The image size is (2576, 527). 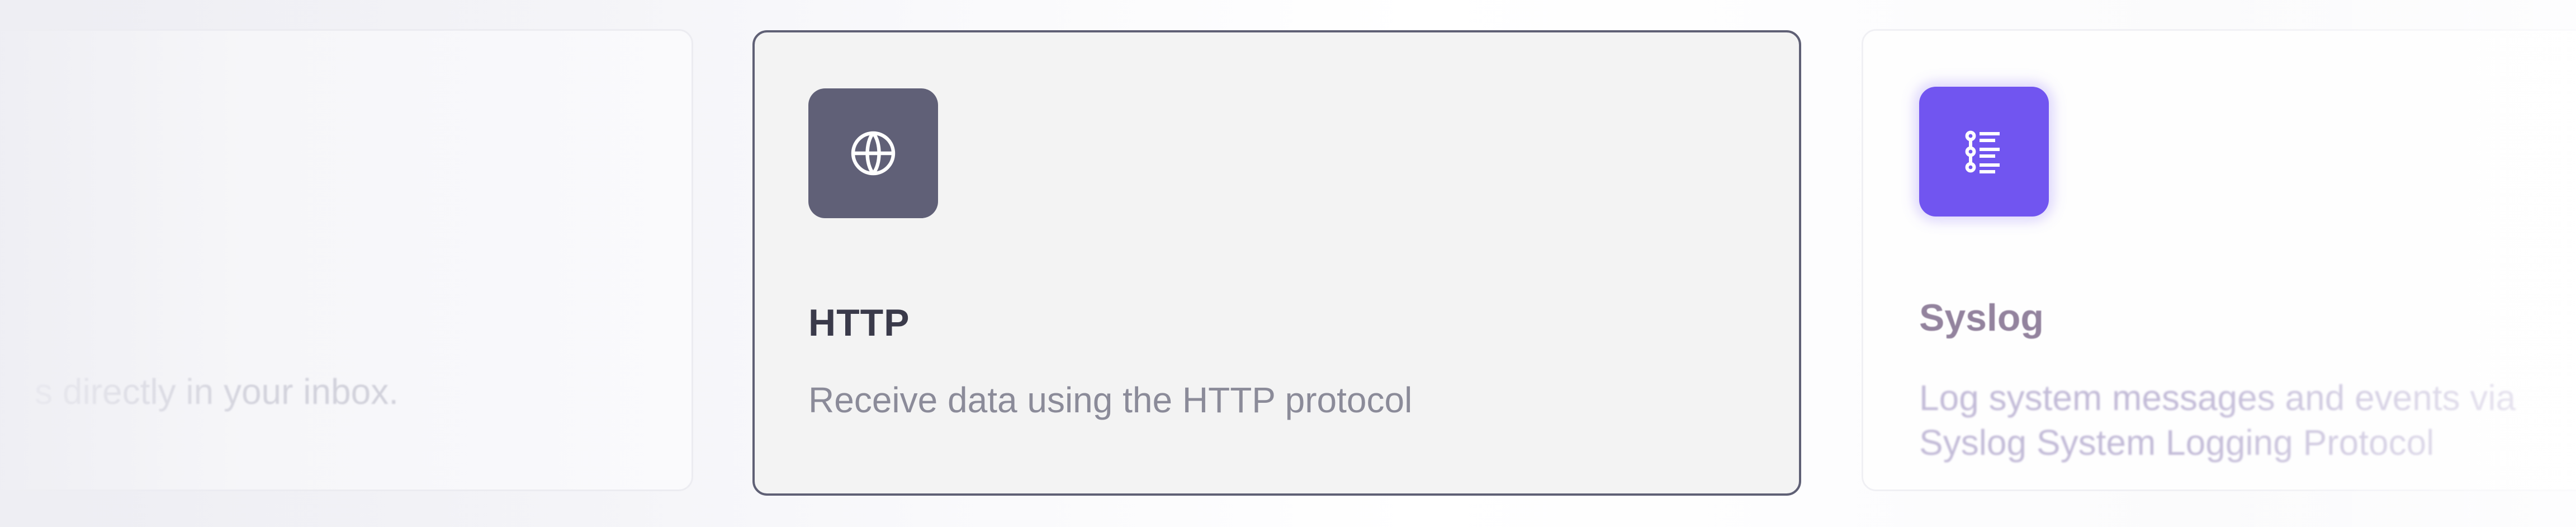 I want to click on list-icon, so click(x=1982, y=151).